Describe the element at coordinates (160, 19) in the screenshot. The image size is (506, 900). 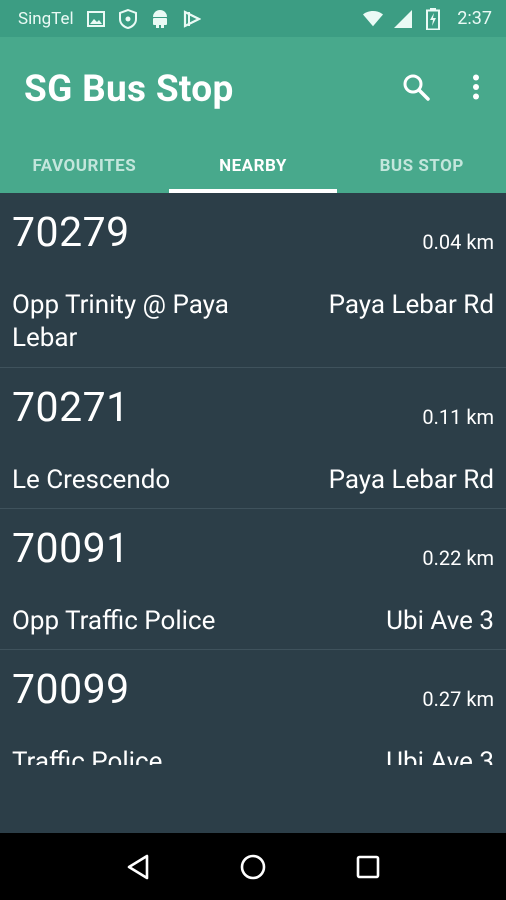
I see `android-icon` at that location.